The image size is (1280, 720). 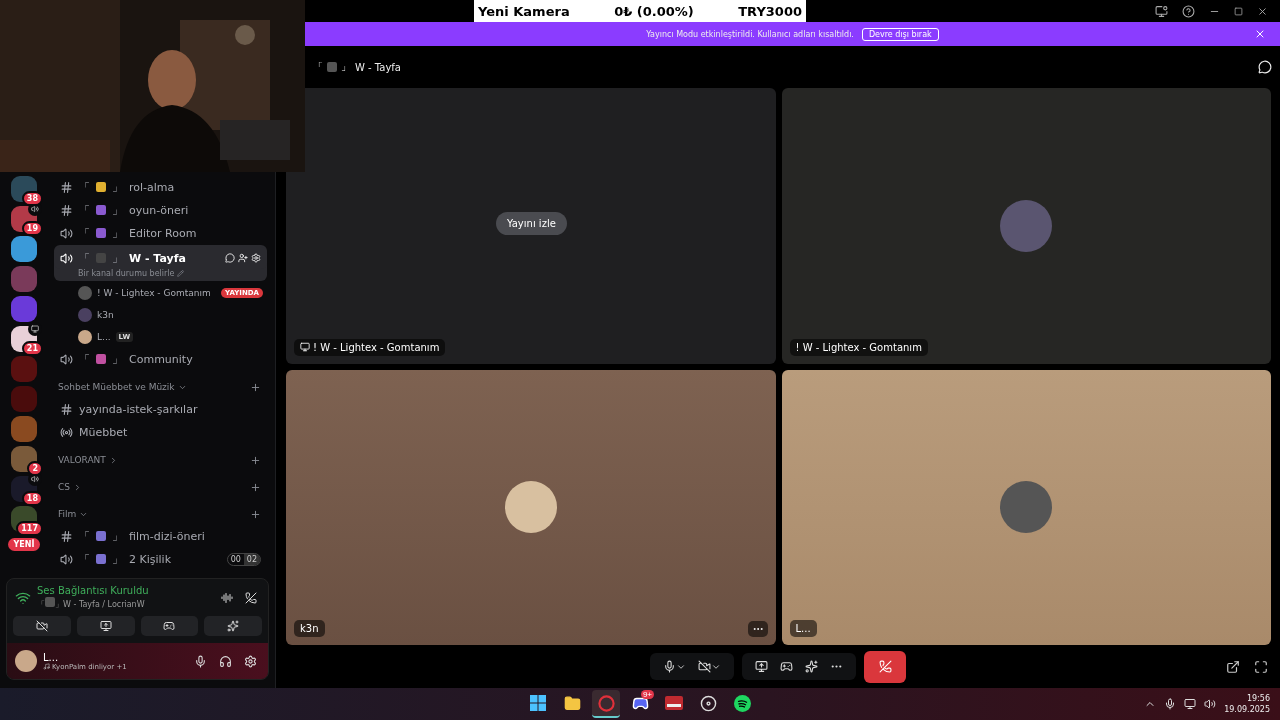 What do you see at coordinates (1188, 11) in the screenshot?
I see `help-icon` at bounding box center [1188, 11].